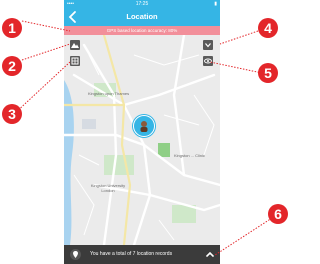  I want to click on map-label-kingston: Kingston upon Thames, so click(109, 93).